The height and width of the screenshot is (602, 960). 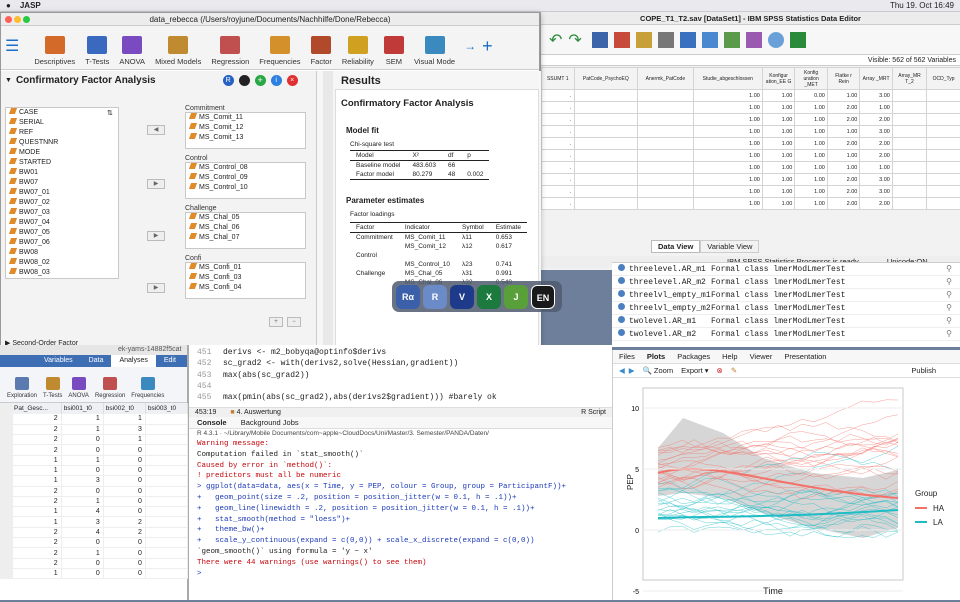 I want to click on zoom-icon: 🔍, so click(x=647, y=370).